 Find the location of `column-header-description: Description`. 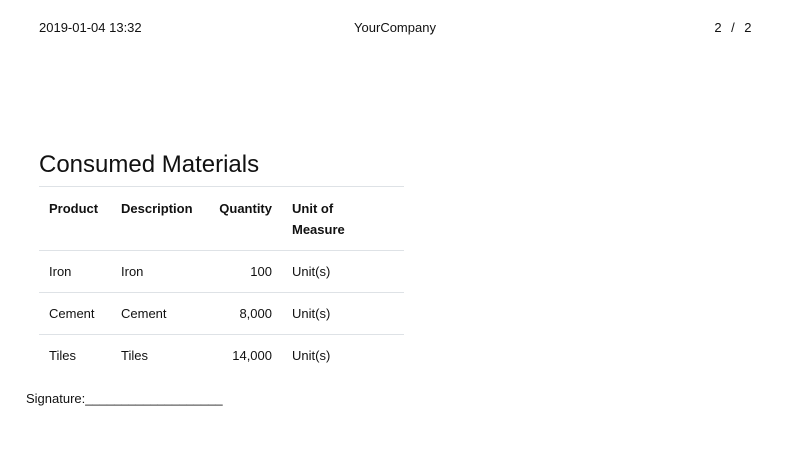

column-header-description: Description is located at coordinates (158, 218).